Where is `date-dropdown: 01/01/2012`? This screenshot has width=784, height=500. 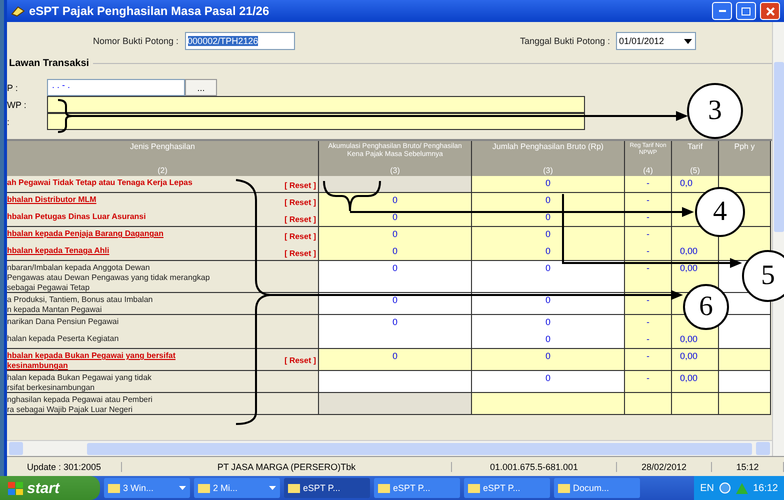 date-dropdown: 01/01/2012 is located at coordinates (656, 41).